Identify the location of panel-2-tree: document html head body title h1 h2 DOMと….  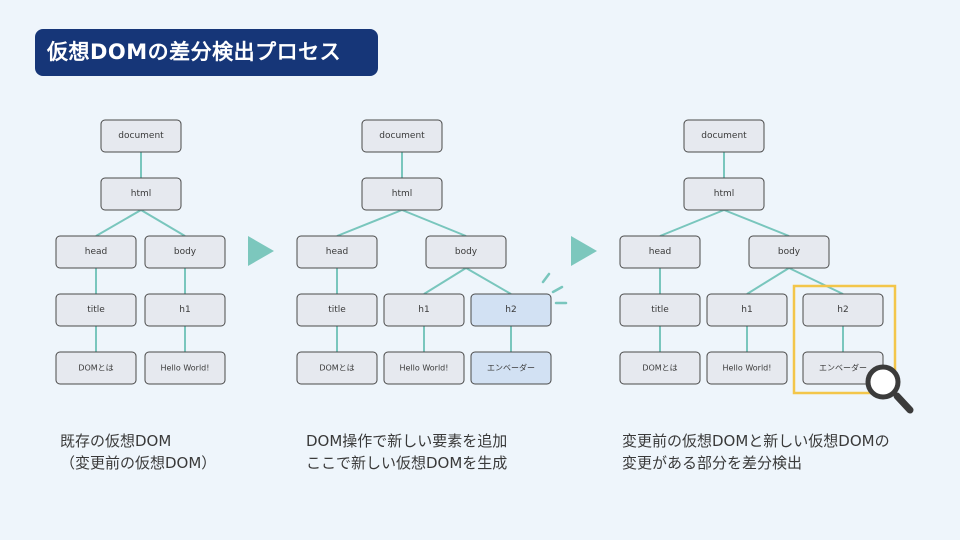
(432, 252).